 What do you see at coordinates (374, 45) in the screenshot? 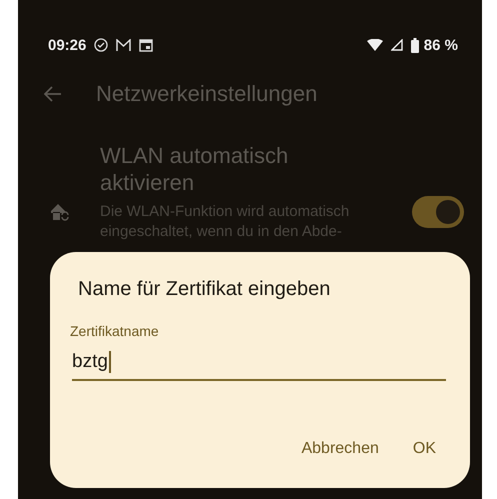
I see `wifi-icon` at bounding box center [374, 45].